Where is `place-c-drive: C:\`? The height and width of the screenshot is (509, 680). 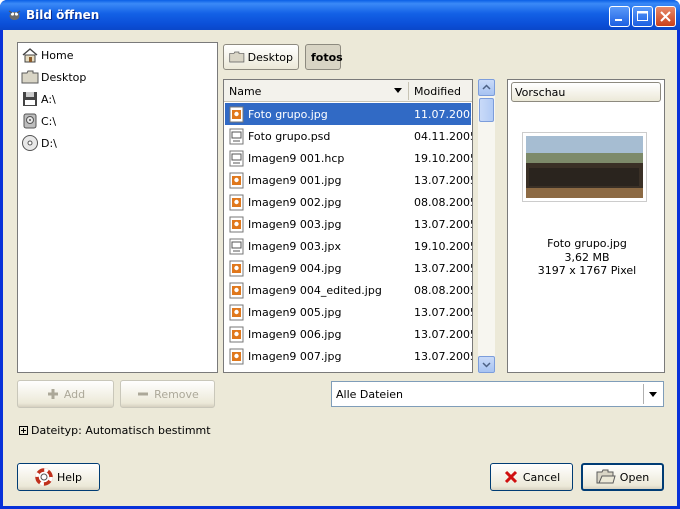 place-c-drive: C:\ is located at coordinates (38, 121).